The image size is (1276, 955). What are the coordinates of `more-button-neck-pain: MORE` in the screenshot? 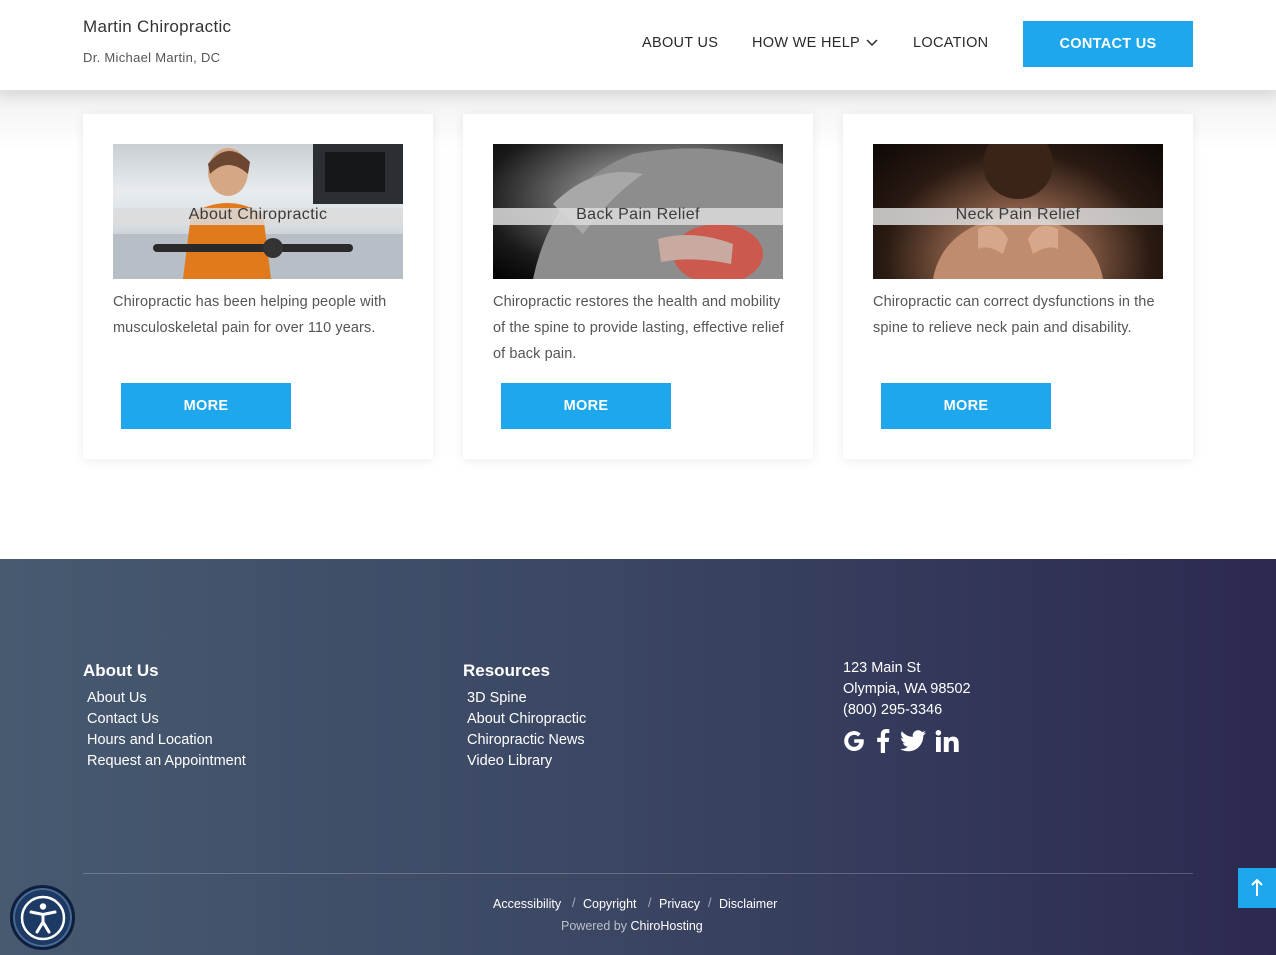 It's located at (966, 406).